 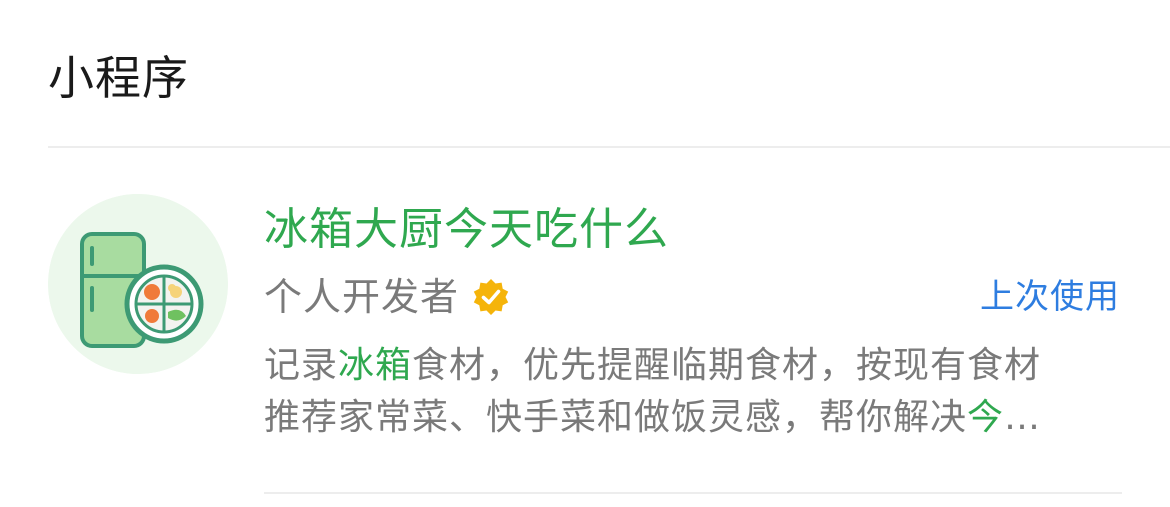 I want to click on keyword-highlight: 今, so click(x=986, y=417).